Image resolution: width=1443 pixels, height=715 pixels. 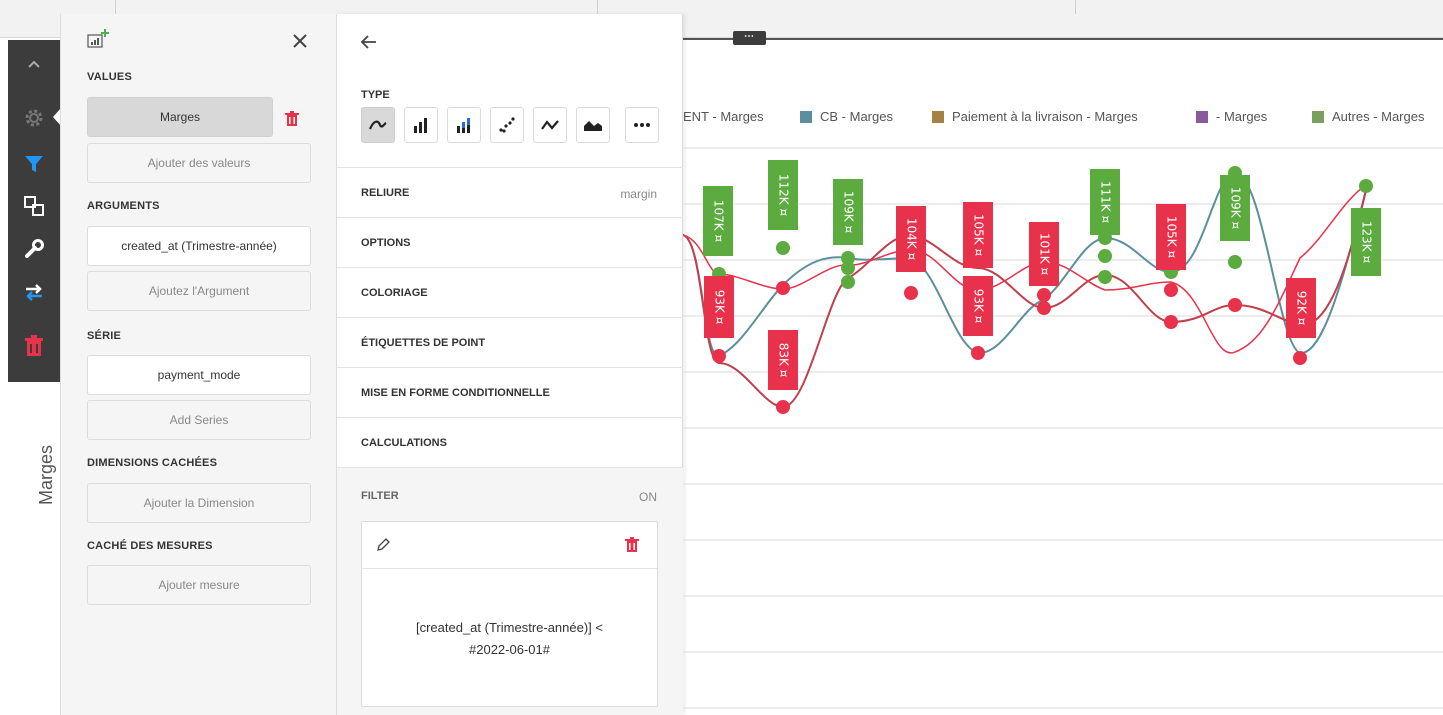 What do you see at coordinates (509, 545) in the screenshot?
I see `filter-card-header` at bounding box center [509, 545].